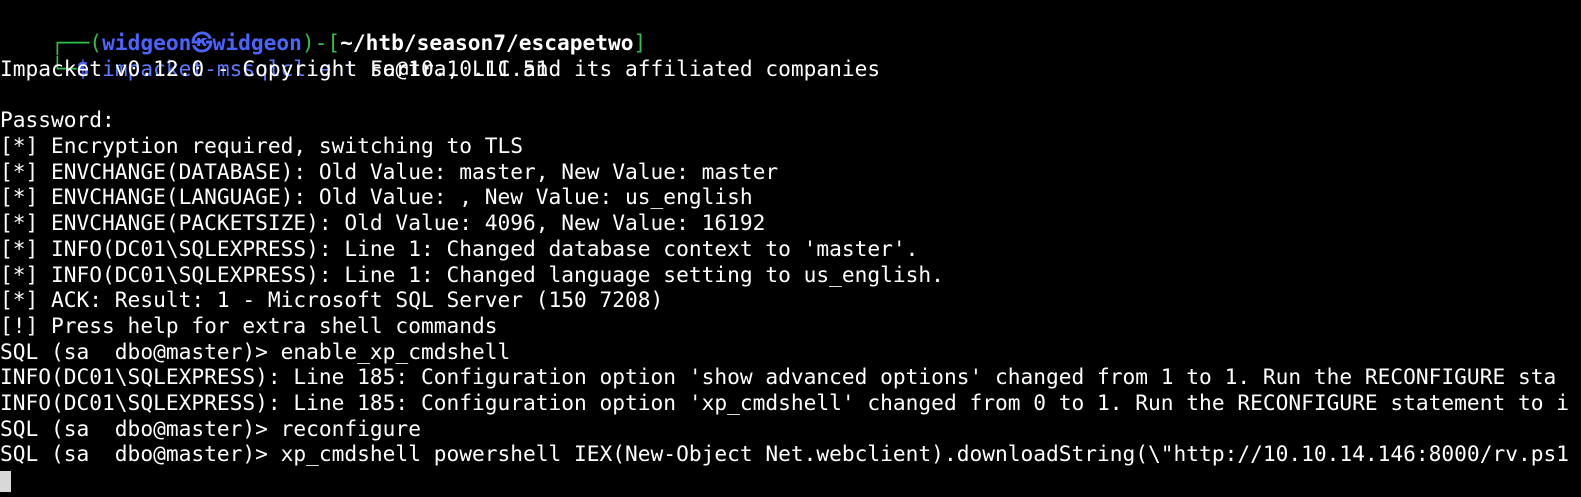 This screenshot has height=497, width=1581. Describe the element at coordinates (57, 119) in the screenshot. I see `output-line: Password:` at that location.